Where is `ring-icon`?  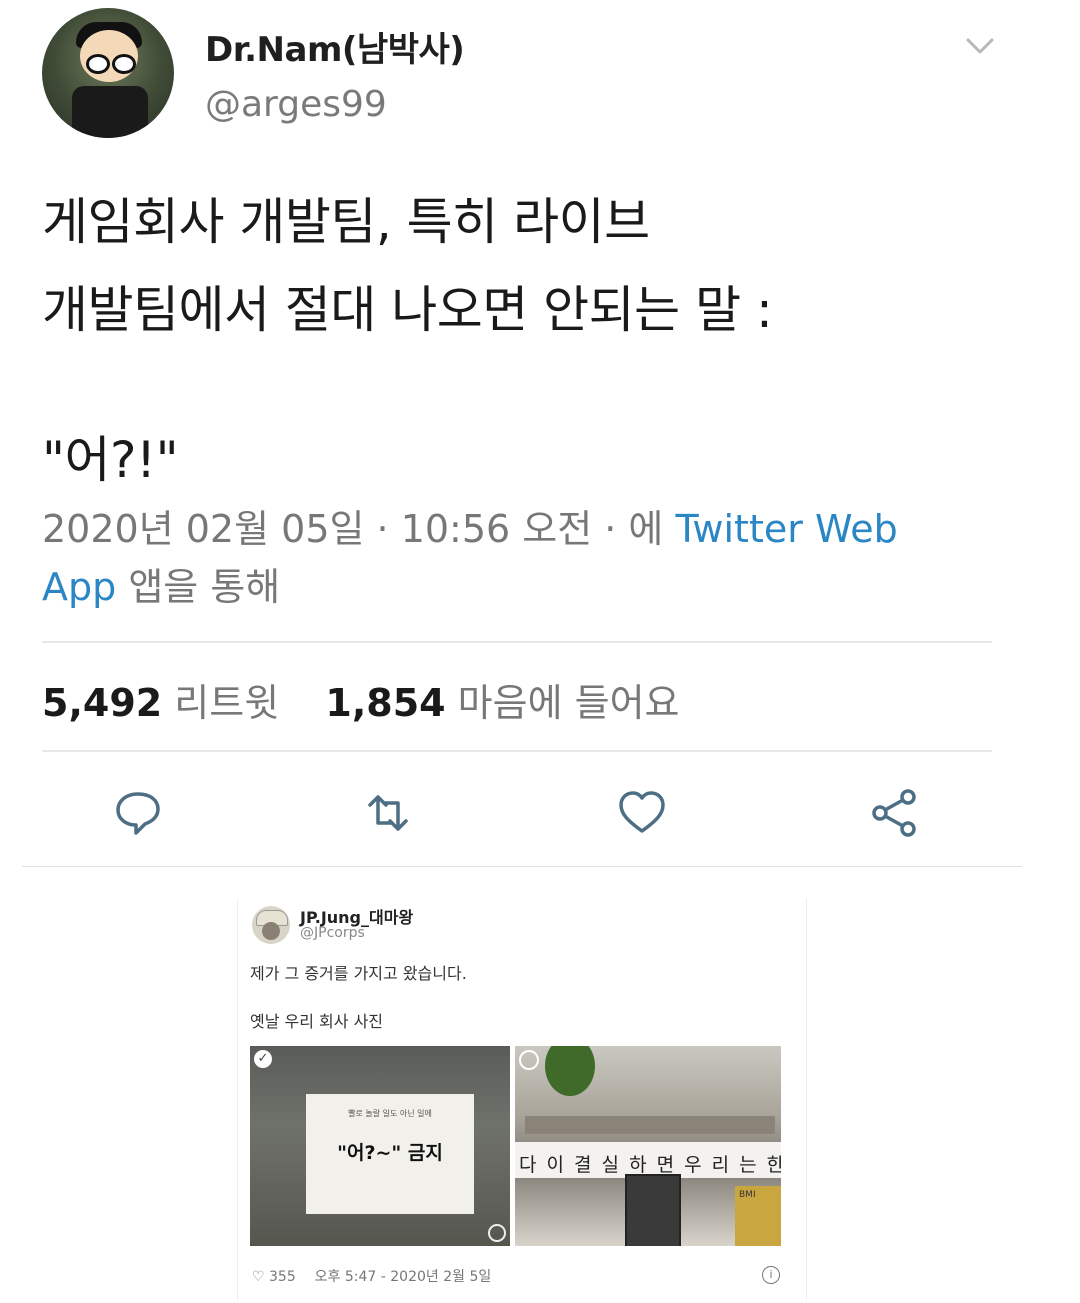 ring-icon is located at coordinates (529, 1060).